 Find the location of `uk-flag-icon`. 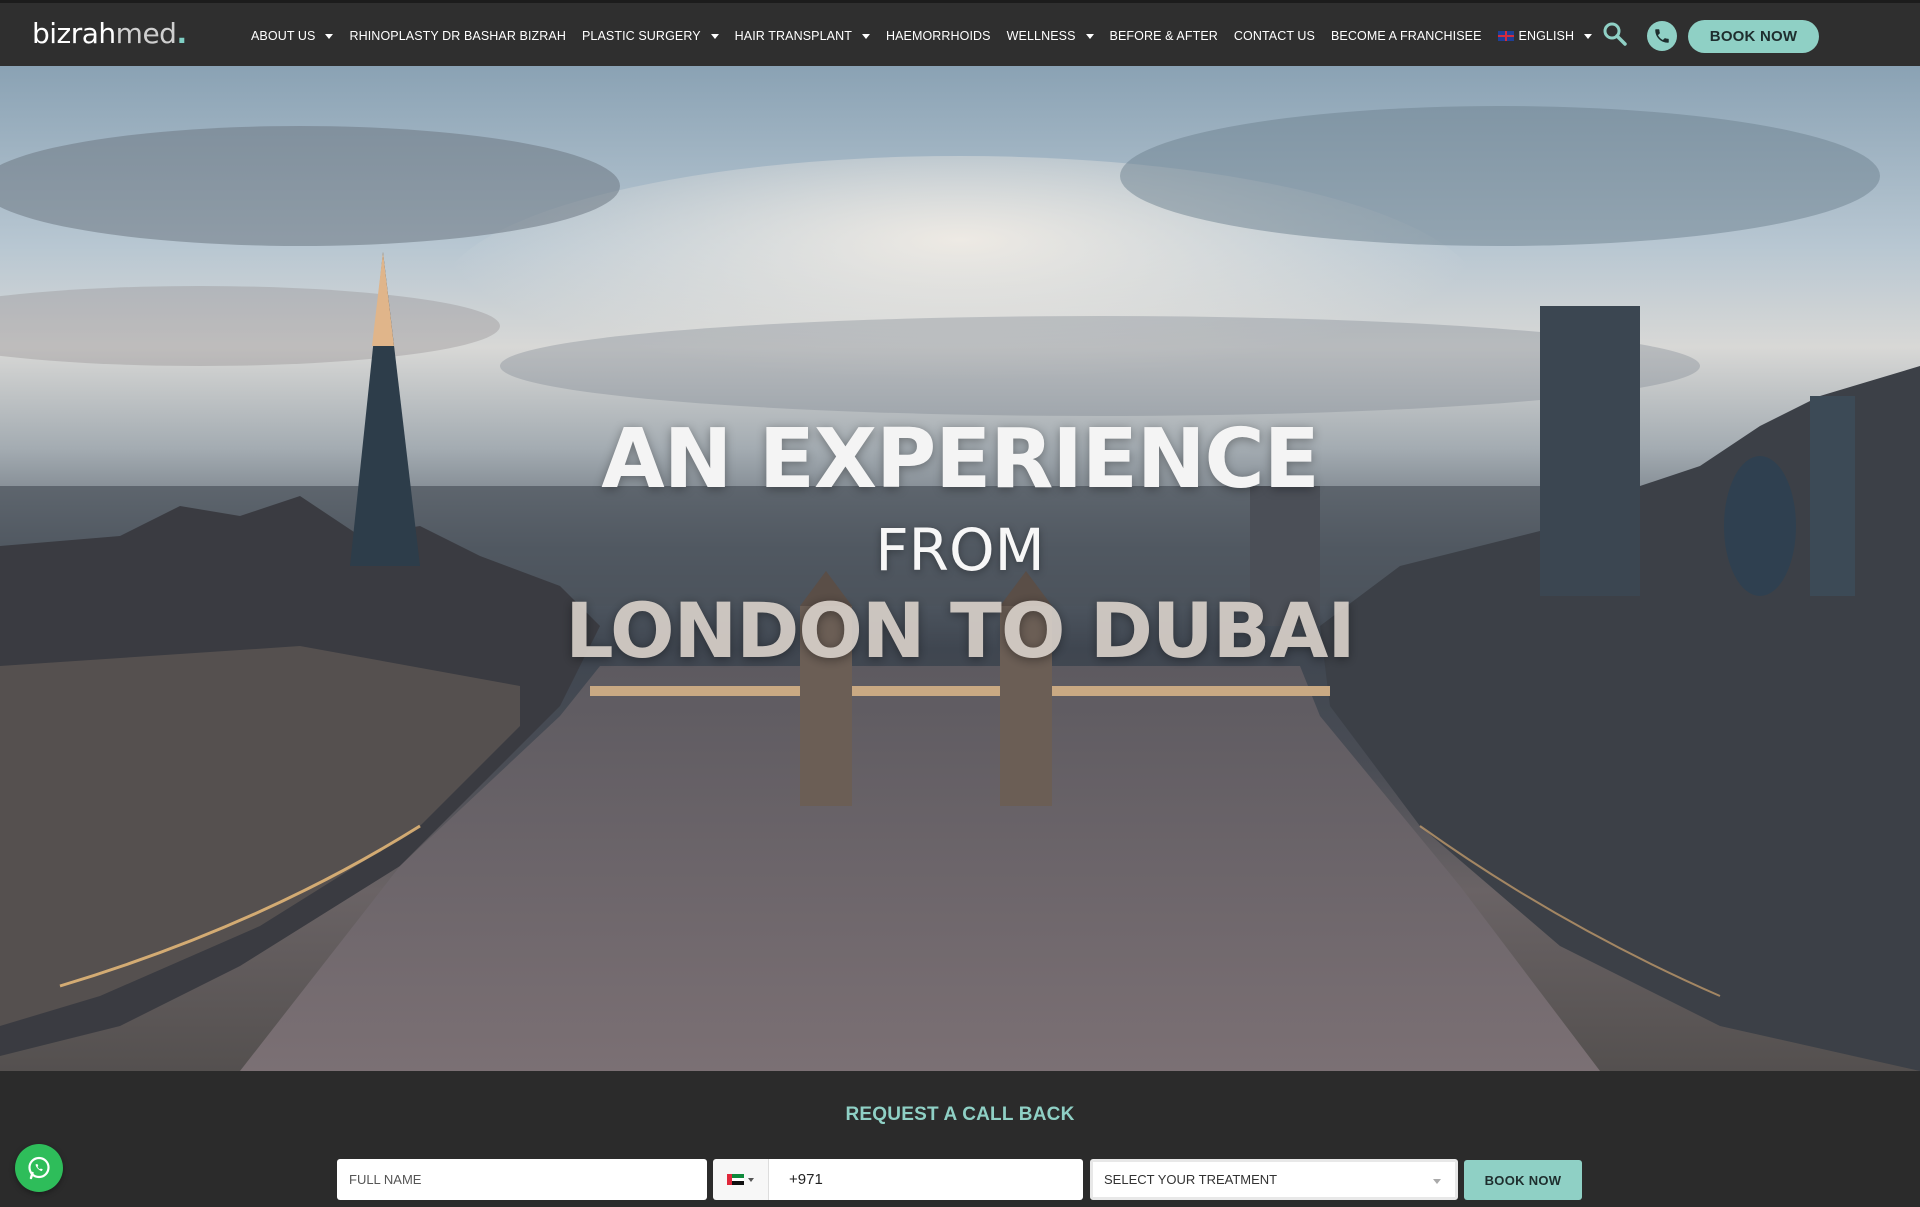

uk-flag-icon is located at coordinates (1505, 36).